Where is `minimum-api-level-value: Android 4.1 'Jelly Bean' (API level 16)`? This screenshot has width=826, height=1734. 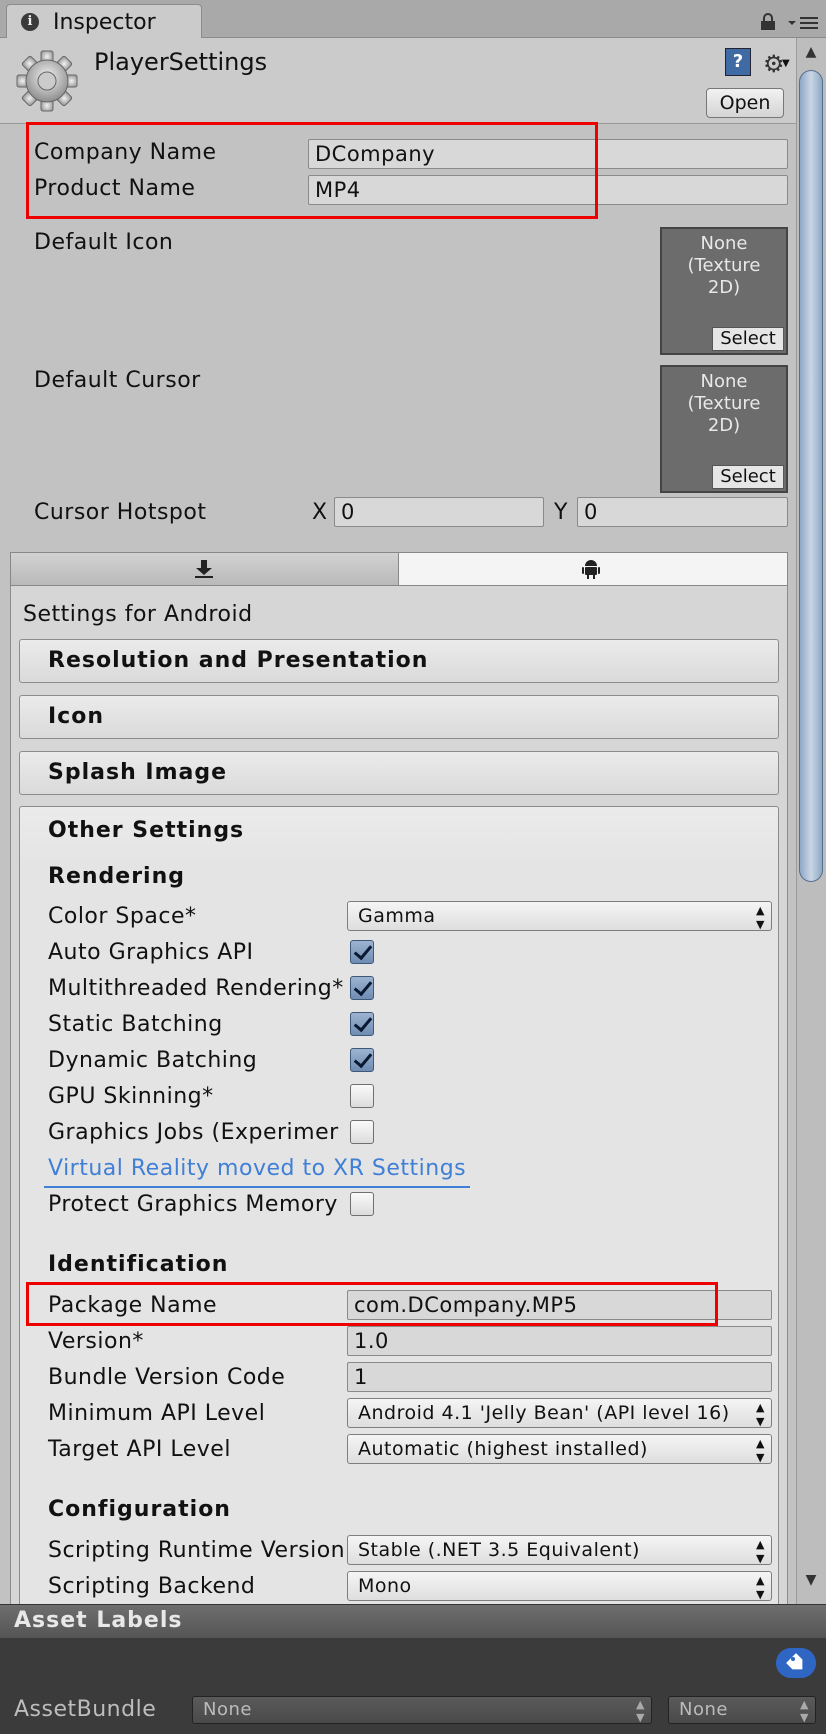 minimum-api-level-value: Android 4.1 'Jelly Bean' (API level 16) is located at coordinates (544, 1413).